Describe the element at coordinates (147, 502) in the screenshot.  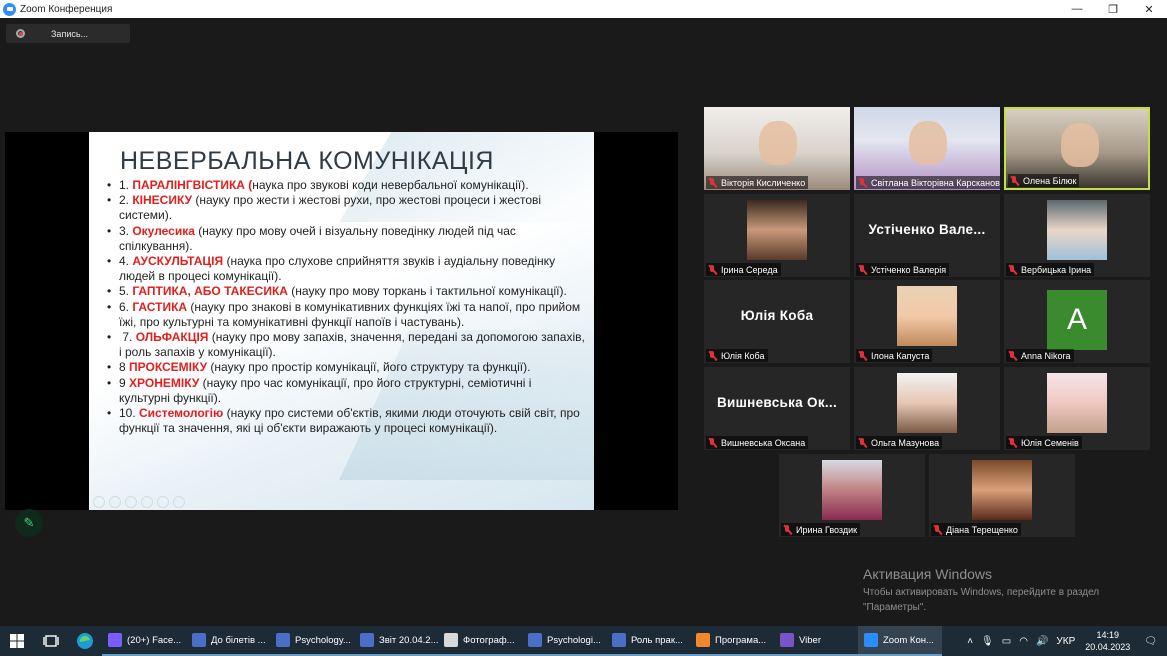
I see `grid-view-icon` at that location.